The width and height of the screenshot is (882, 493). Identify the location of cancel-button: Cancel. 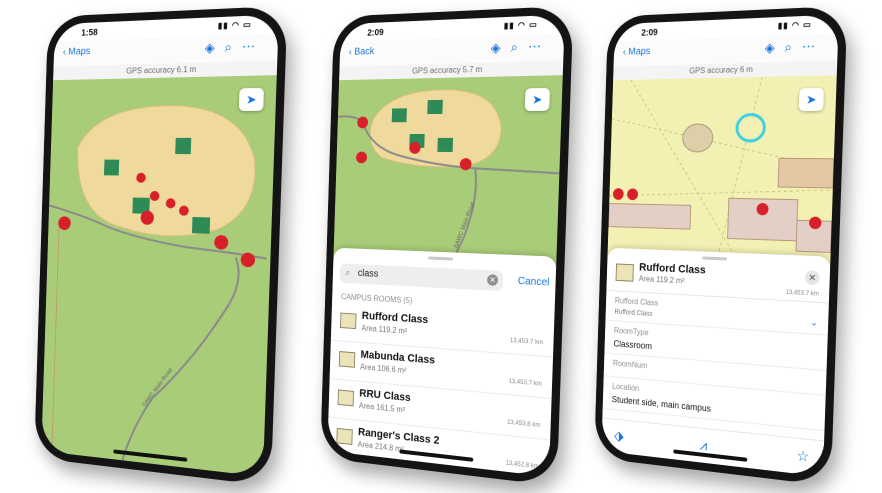
(534, 282).